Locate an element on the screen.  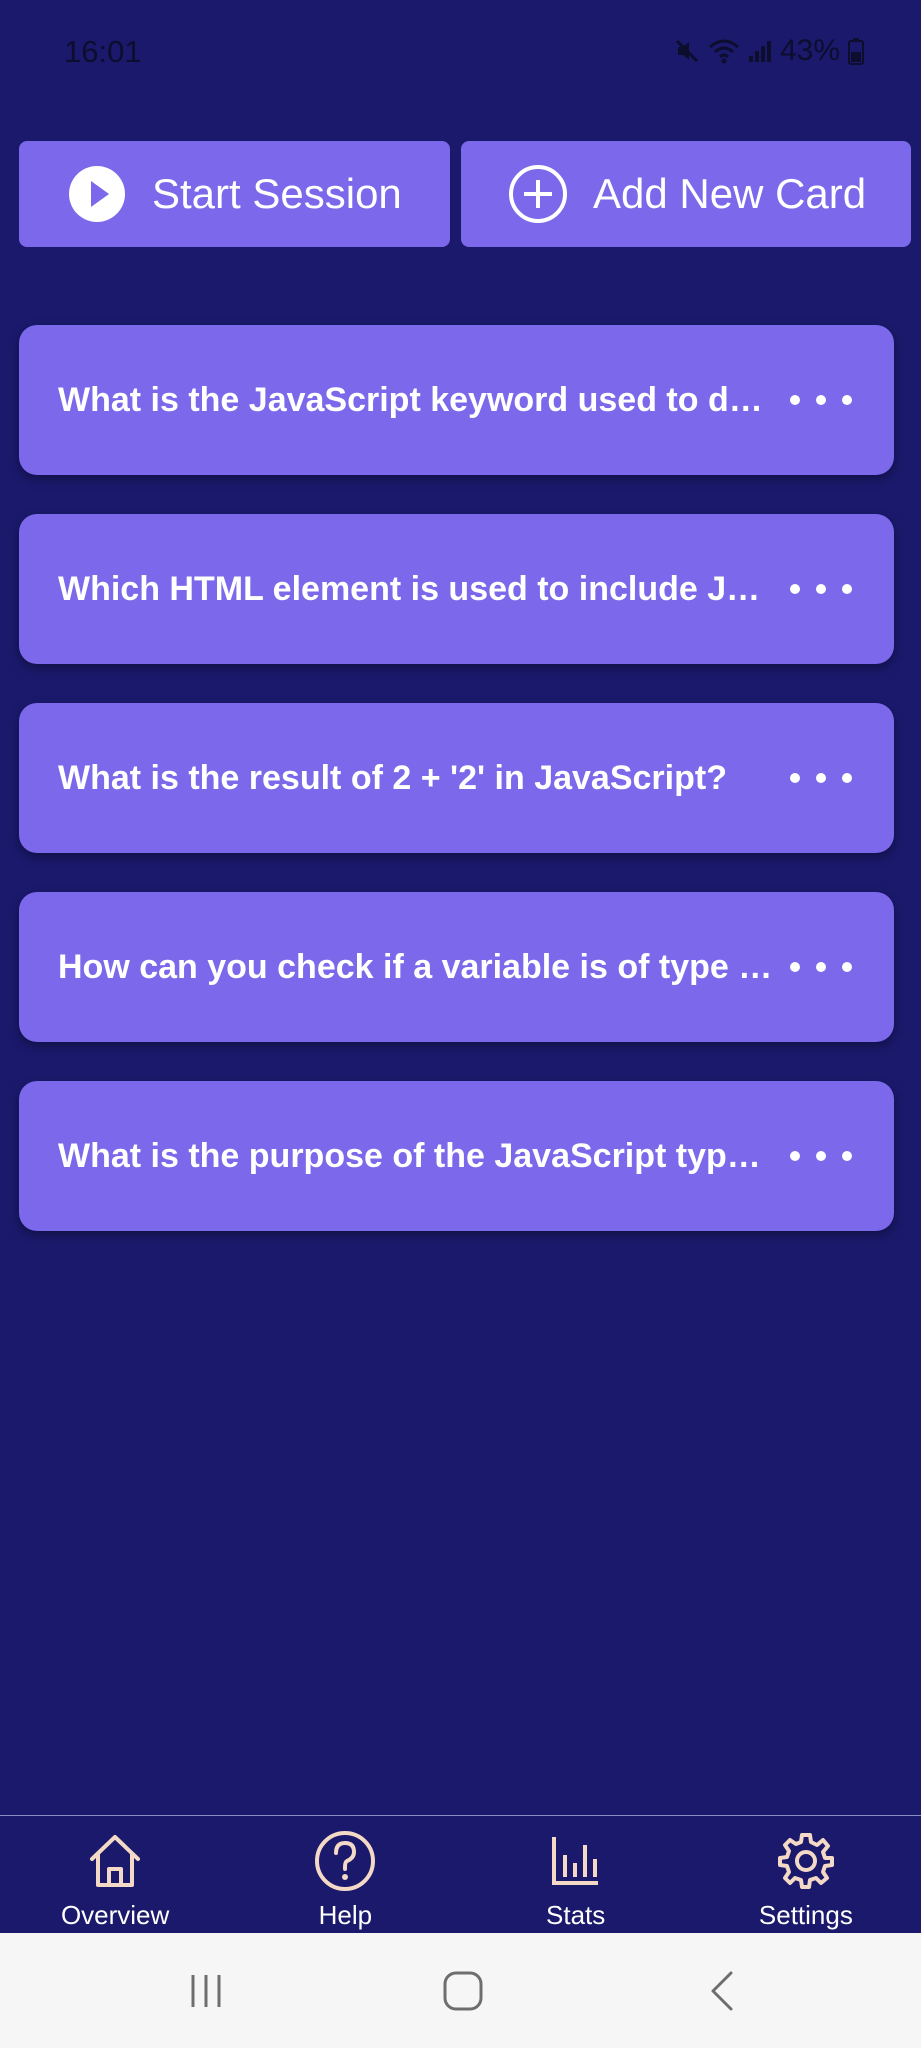
status-icons: 43% is located at coordinates (769, 51).